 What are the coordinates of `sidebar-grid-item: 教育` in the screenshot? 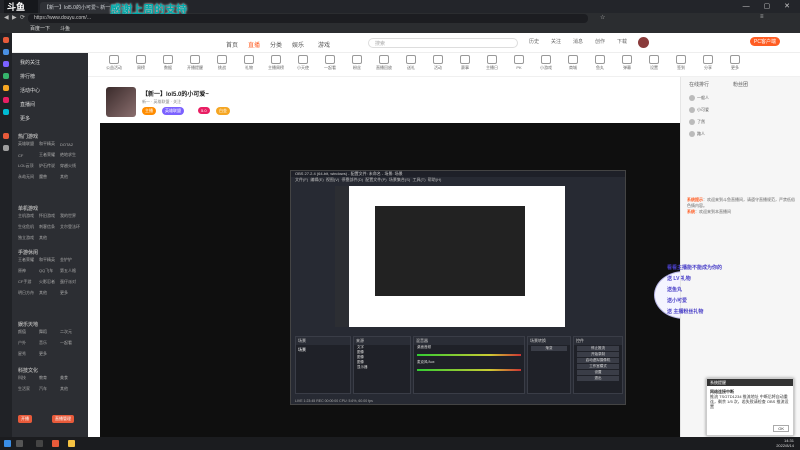 It's located at (49, 378).